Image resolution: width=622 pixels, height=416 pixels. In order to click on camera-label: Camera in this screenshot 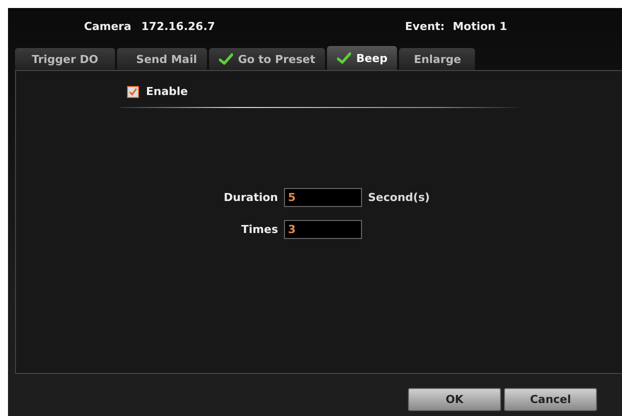, I will do `click(108, 26)`.